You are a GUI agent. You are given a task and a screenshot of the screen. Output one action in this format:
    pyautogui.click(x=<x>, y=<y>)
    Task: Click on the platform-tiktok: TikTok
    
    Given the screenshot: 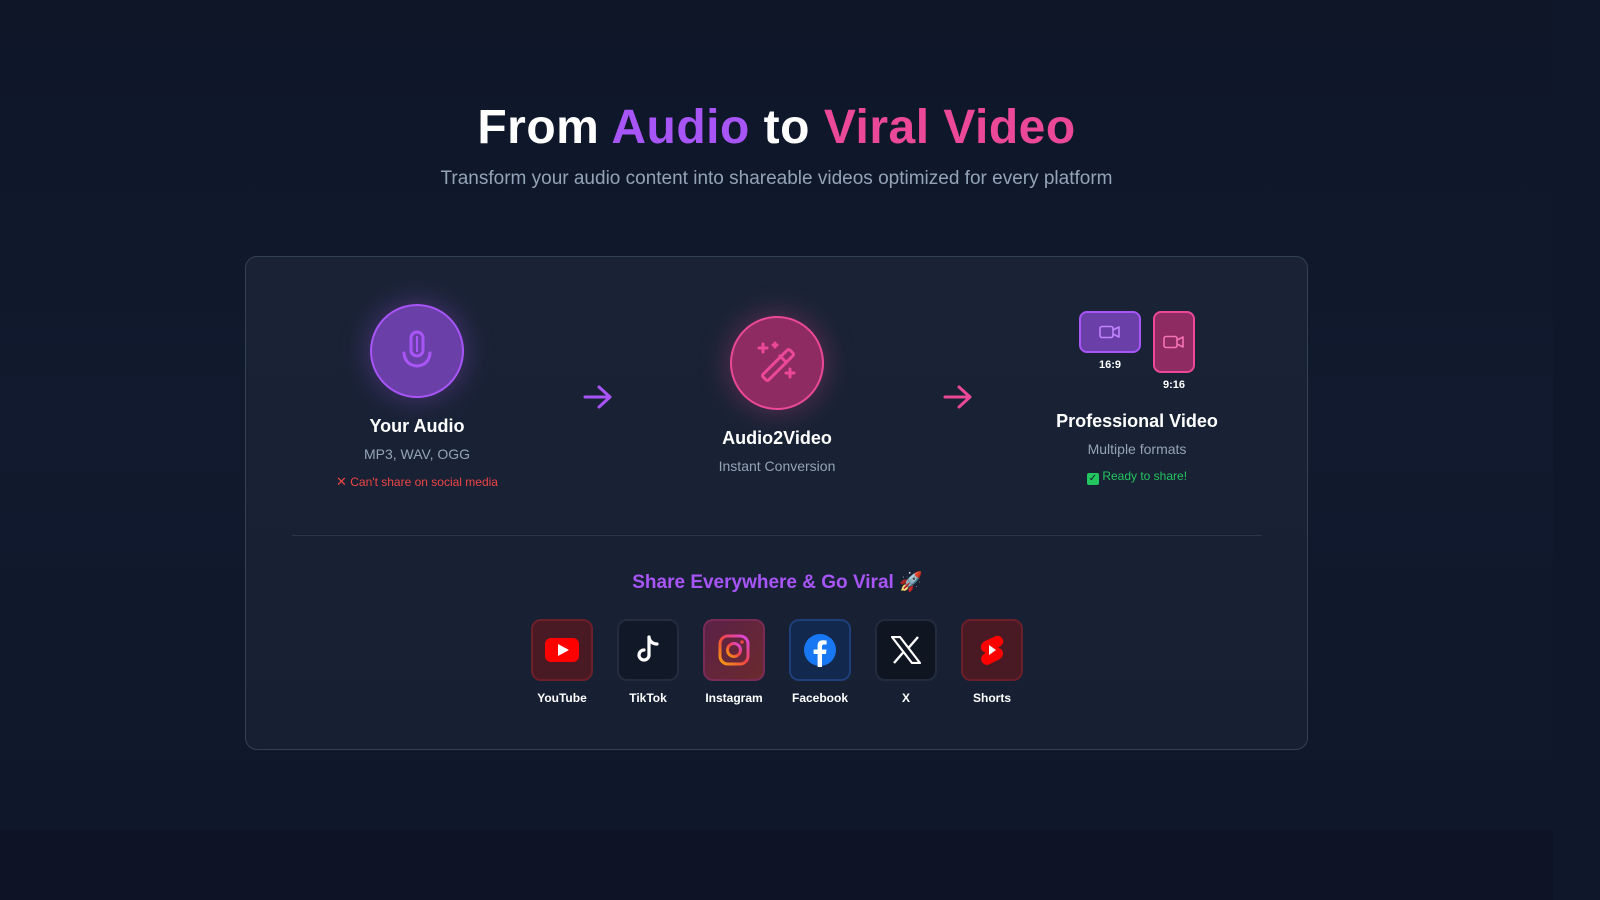 What is the action you would take?
    pyautogui.click(x=648, y=662)
    